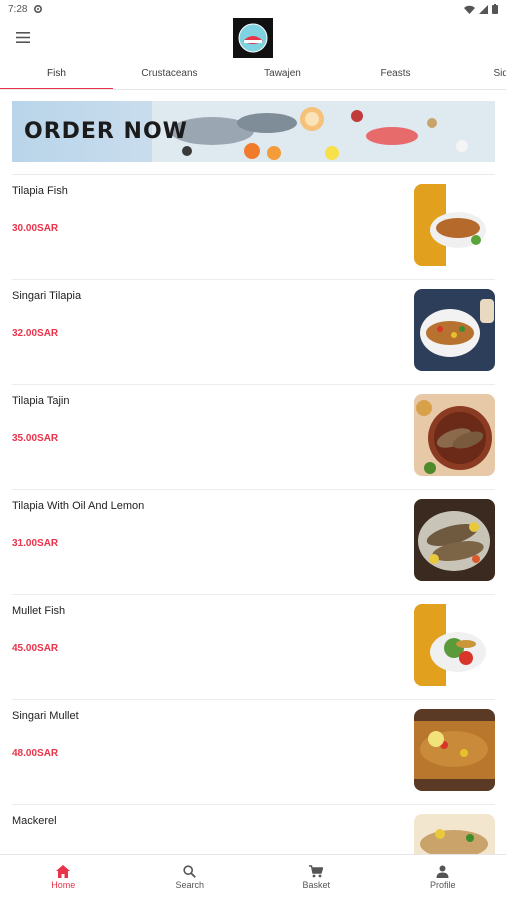 The width and height of the screenshot is (506, 900). Describe the element at coordinates (253, 9) in the screenshot. I see `status-bar: 7:28` at that location.